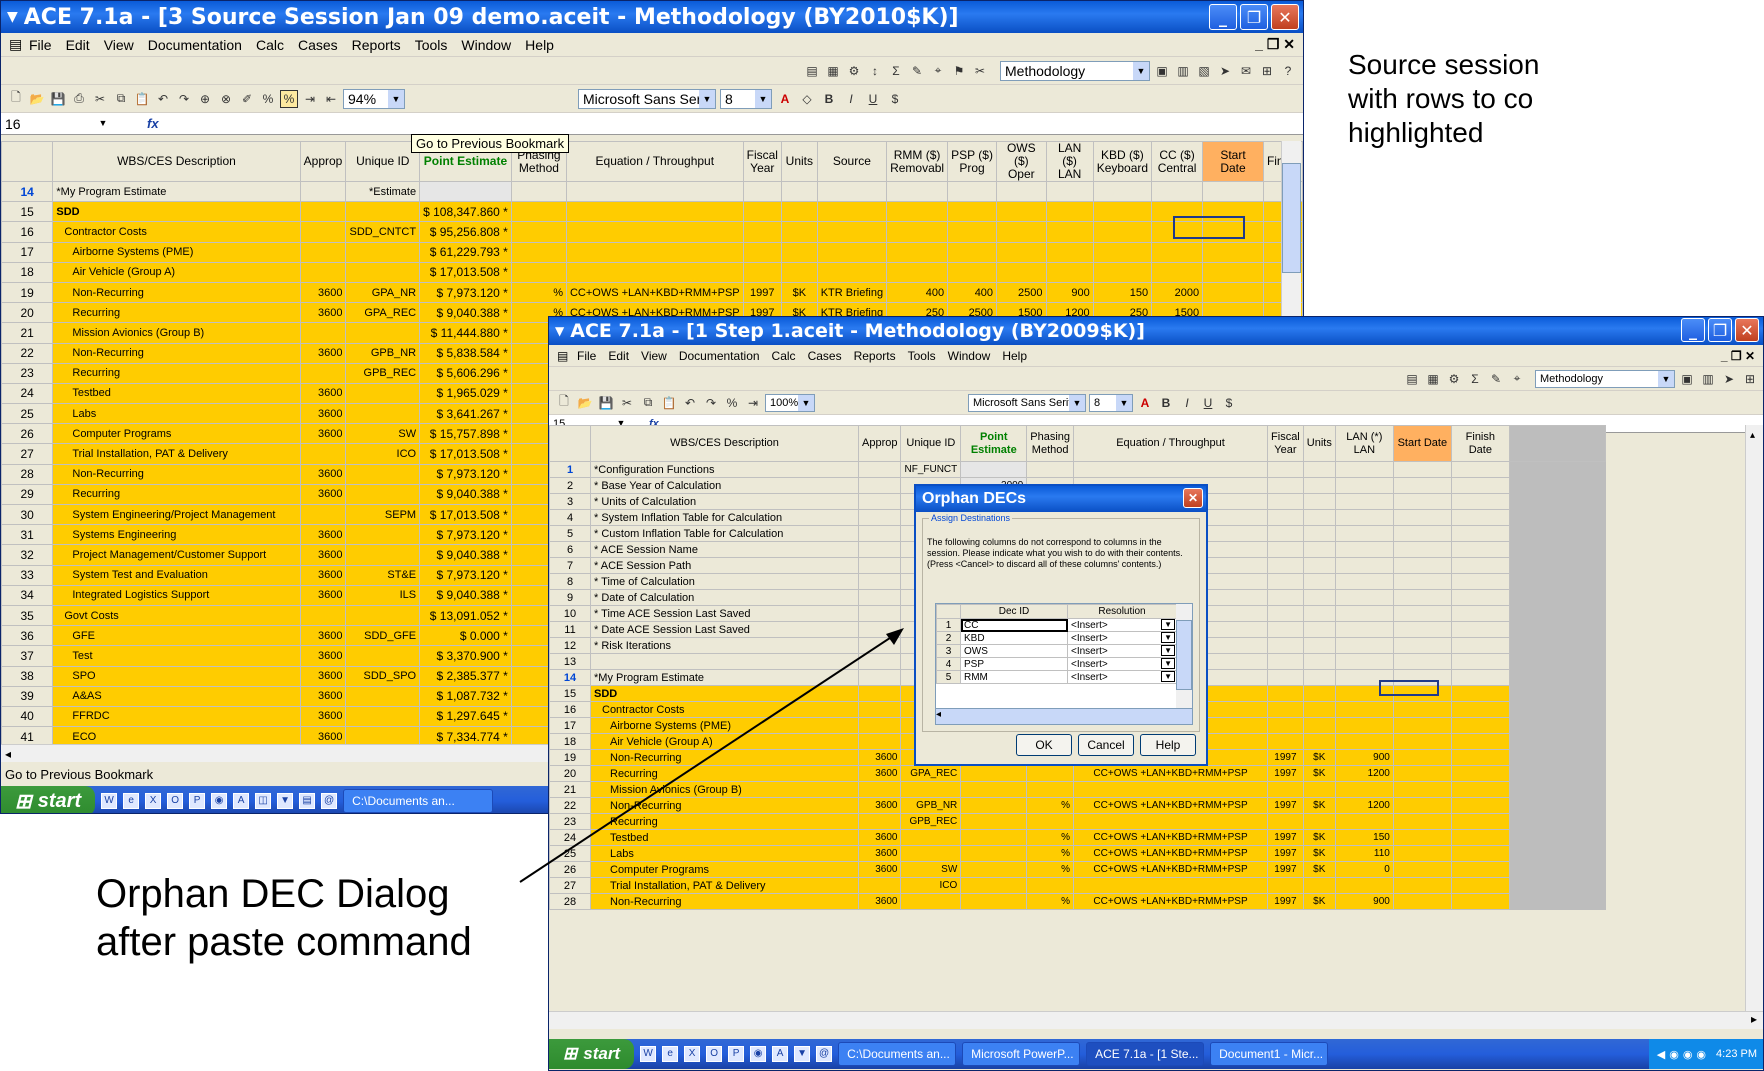 The height and width of the screenshot is (1071, 1764). What do you see at coordinates (383, 434) in the screenshot?
I see `cell-u: SW` at bounding box center [383, 434].